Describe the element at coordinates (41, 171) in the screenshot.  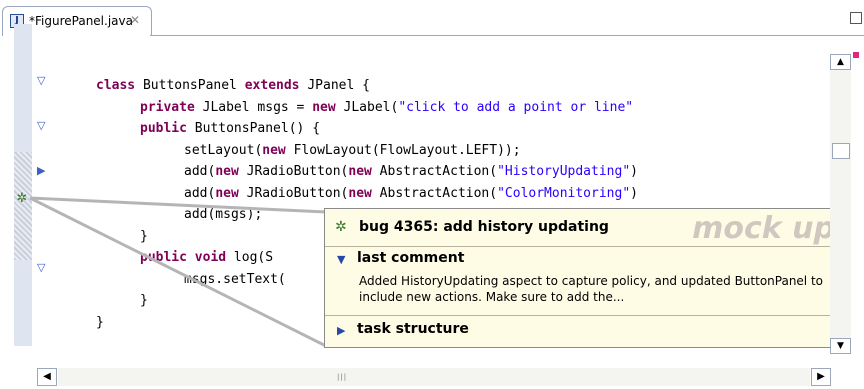
I see `fold-collapsed-icon: ▶` at that location.